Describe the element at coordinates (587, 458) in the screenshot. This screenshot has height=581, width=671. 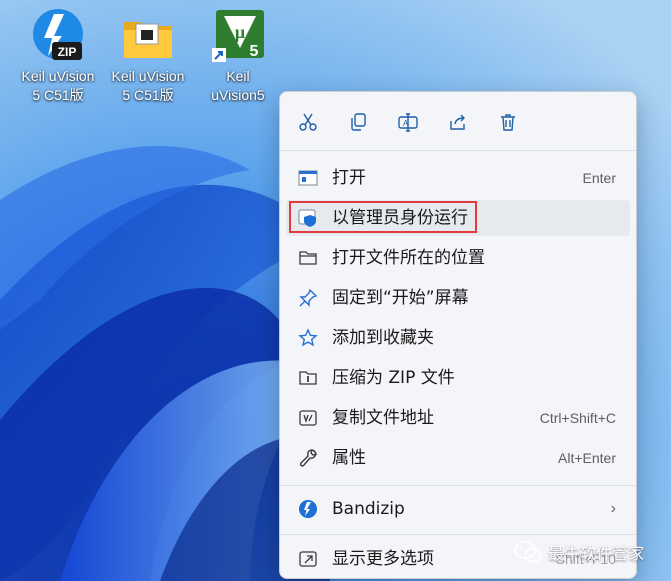
I see `menu-item-shortcut: Alt+Enter` at that location.